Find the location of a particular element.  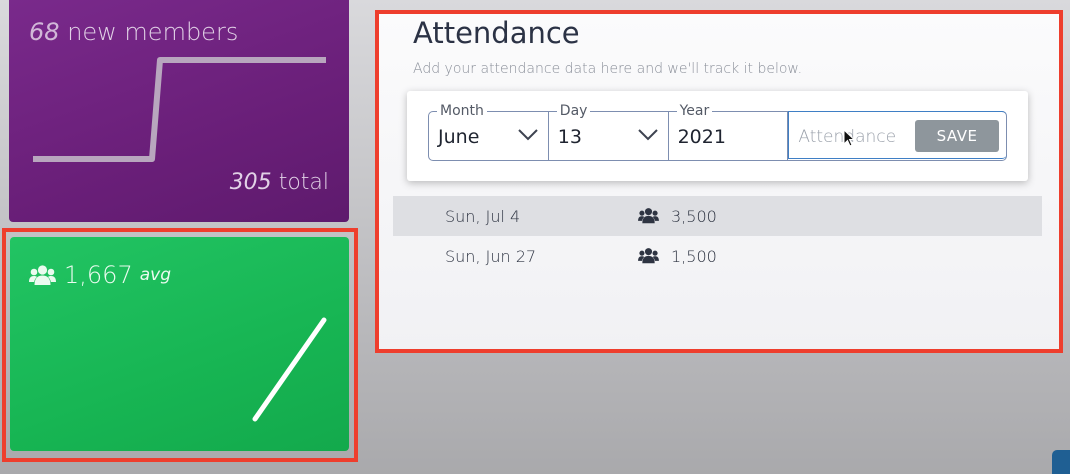

month-select: Month June is located at coordinates (489, 131).